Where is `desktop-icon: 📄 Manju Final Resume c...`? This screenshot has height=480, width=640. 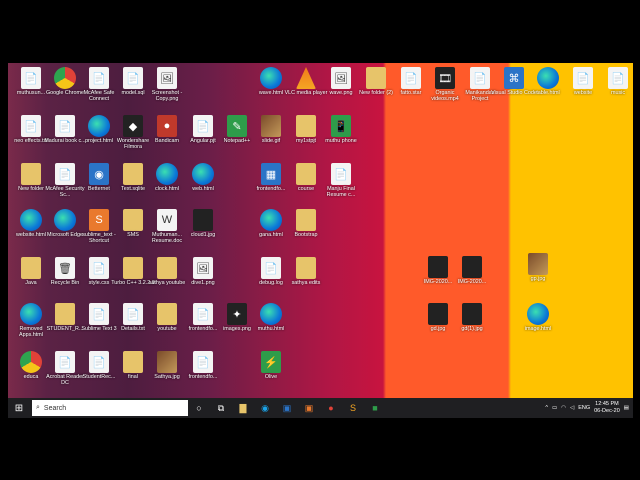 desktop-icon: 📄 Manju Final Resume c... is located at coordinates (341, 180).